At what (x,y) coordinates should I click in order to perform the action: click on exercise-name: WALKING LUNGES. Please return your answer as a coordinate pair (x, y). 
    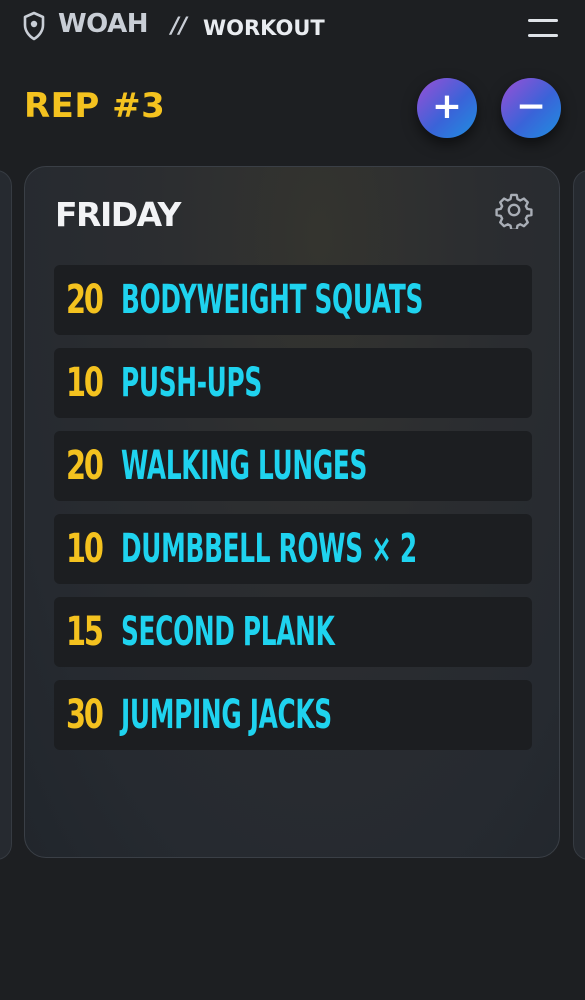
    Looking at the image, I should click on (244, 466).